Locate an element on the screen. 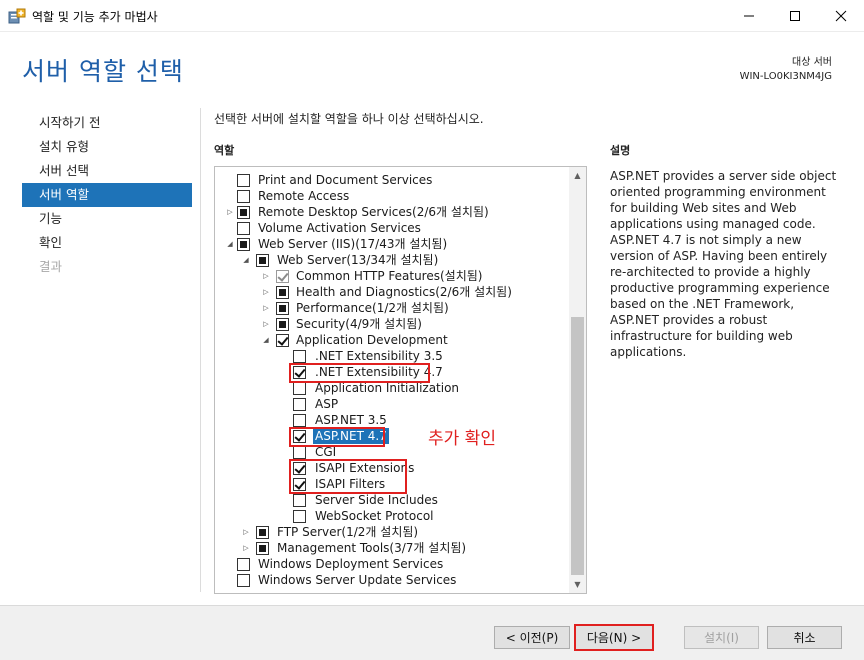 This screenshot has height=660, width=864. cancel-button: 취소 is located at coordinates (804, 637).